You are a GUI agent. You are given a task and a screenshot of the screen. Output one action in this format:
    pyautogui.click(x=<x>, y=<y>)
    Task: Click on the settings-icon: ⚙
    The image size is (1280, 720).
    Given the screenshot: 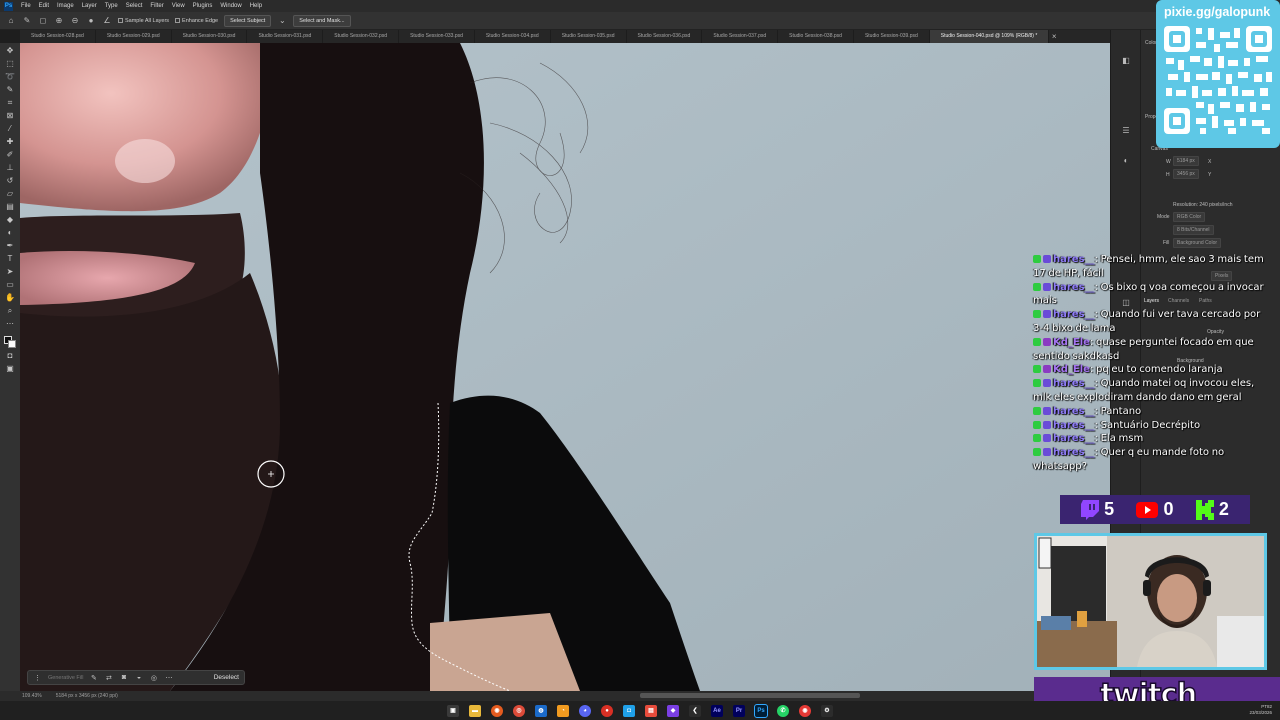 What is the action you would take?
    pyautogui.click(x=827, y=710)
    